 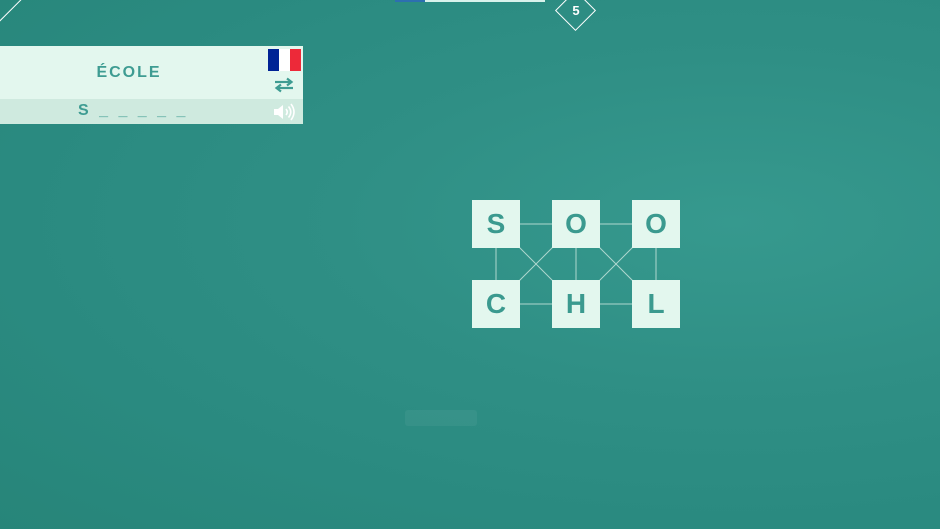 I want to click on hint-text: S _ _ _ _ _, so click(x=133, y=110).